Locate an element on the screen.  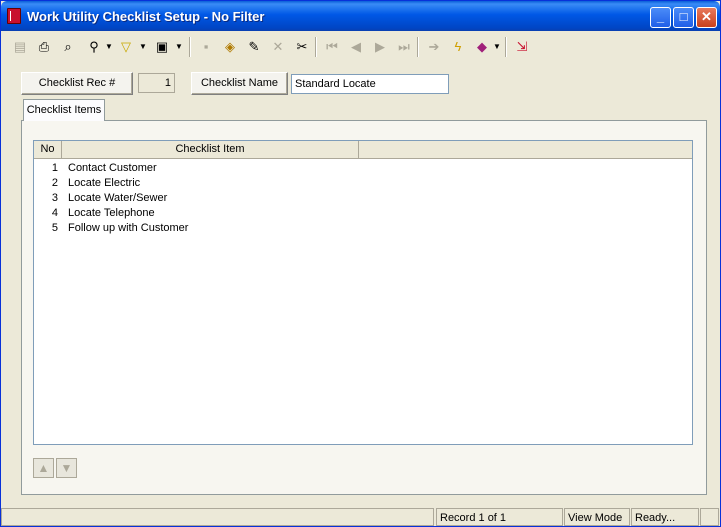
table-row: 1 Contact Customer is located at coordinates (363, 168).